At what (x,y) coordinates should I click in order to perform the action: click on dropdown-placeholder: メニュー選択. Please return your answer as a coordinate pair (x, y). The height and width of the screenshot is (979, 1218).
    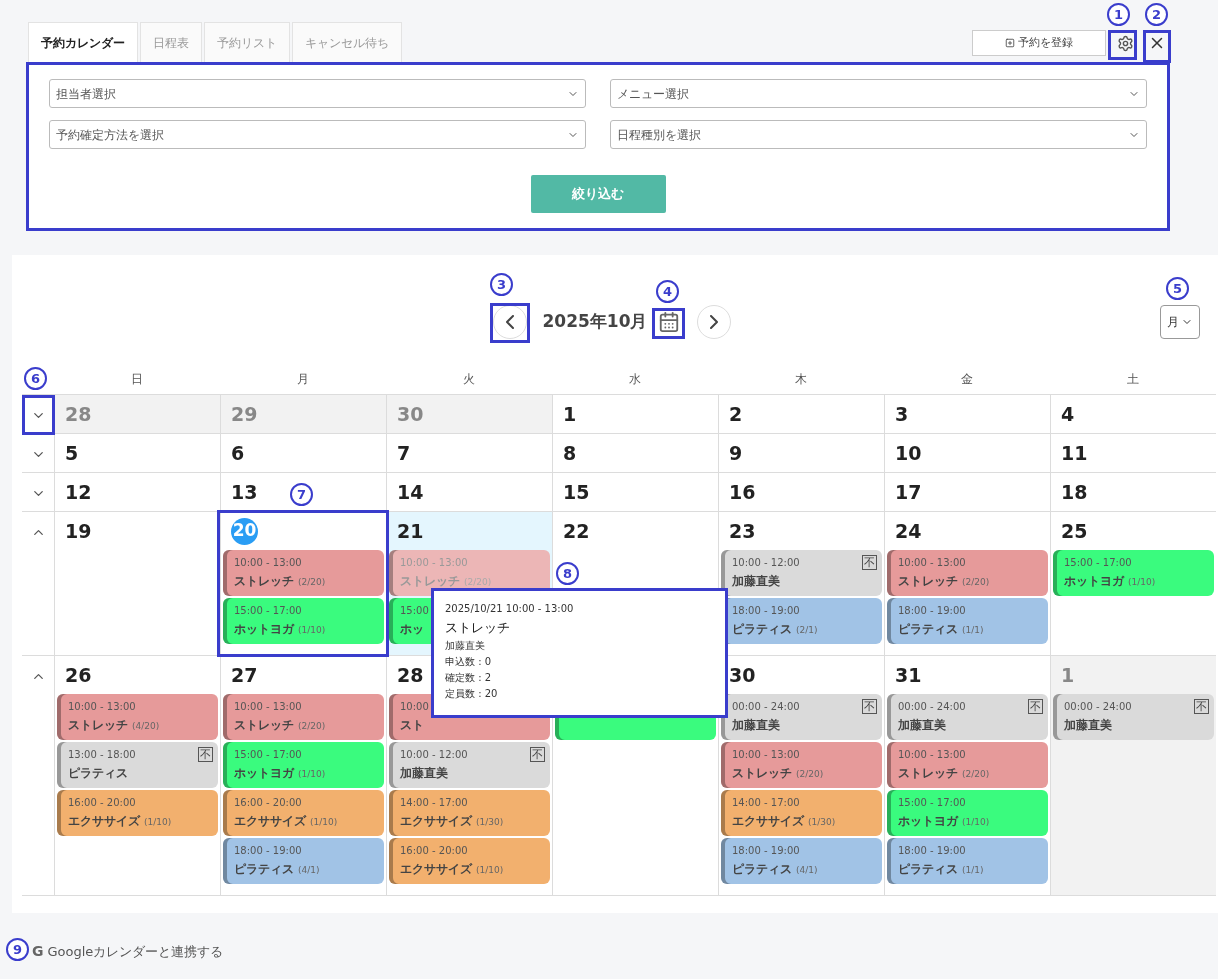
    Looking at the image, I should click on (653, 94).